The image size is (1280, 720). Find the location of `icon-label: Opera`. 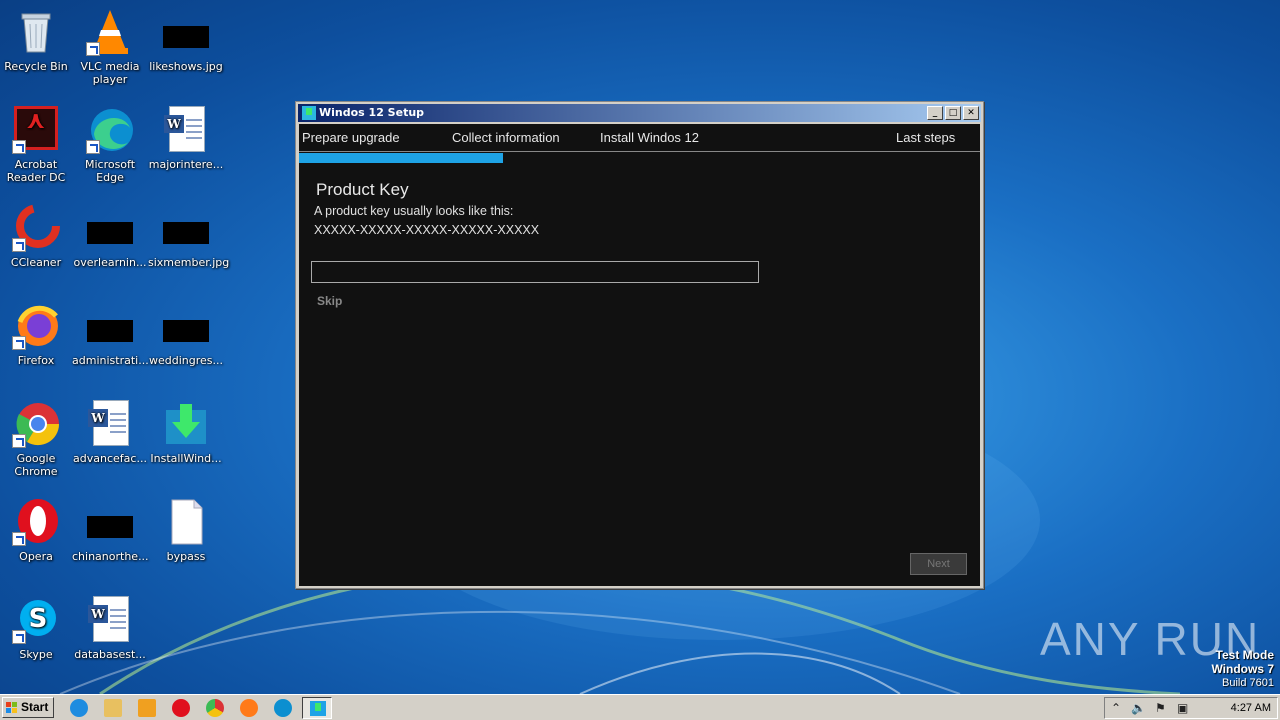

icon-label: Opera is located at coordinates (36, 556).